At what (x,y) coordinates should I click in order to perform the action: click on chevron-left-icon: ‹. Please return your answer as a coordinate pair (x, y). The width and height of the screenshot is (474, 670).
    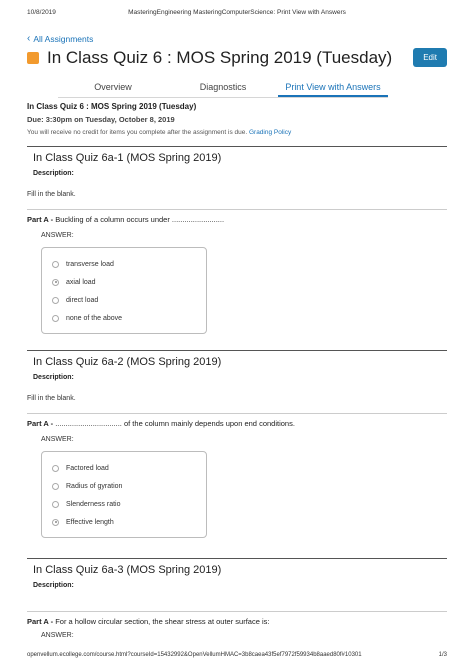
    Looking at the image, I should click on (29, 38).